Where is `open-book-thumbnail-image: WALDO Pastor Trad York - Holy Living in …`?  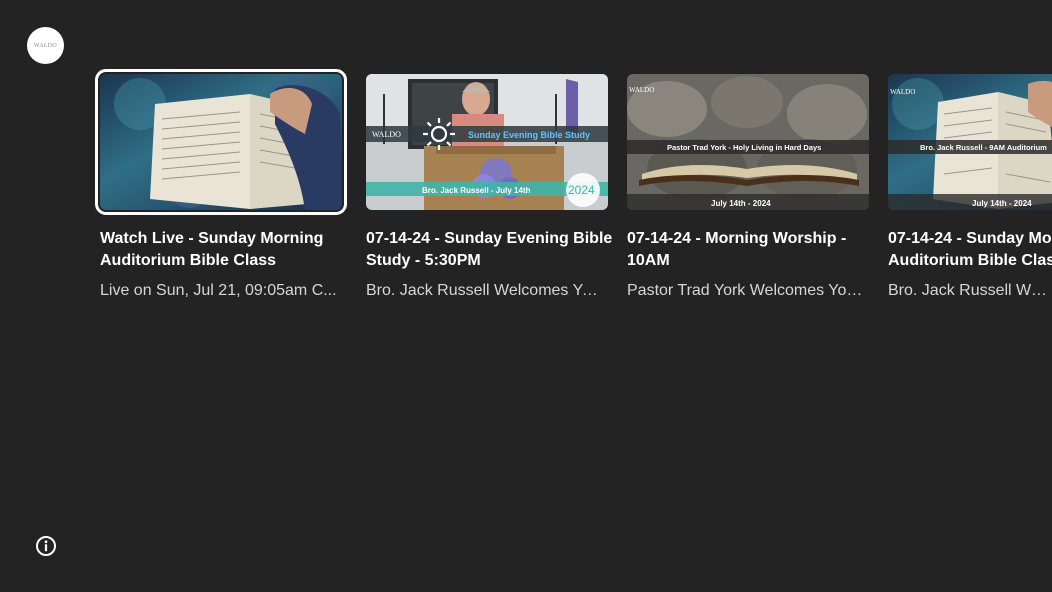
open-book-thumbnail-image: WALDO Pastor Trad York - Holy Living in … is located at coordinates (748, 142).